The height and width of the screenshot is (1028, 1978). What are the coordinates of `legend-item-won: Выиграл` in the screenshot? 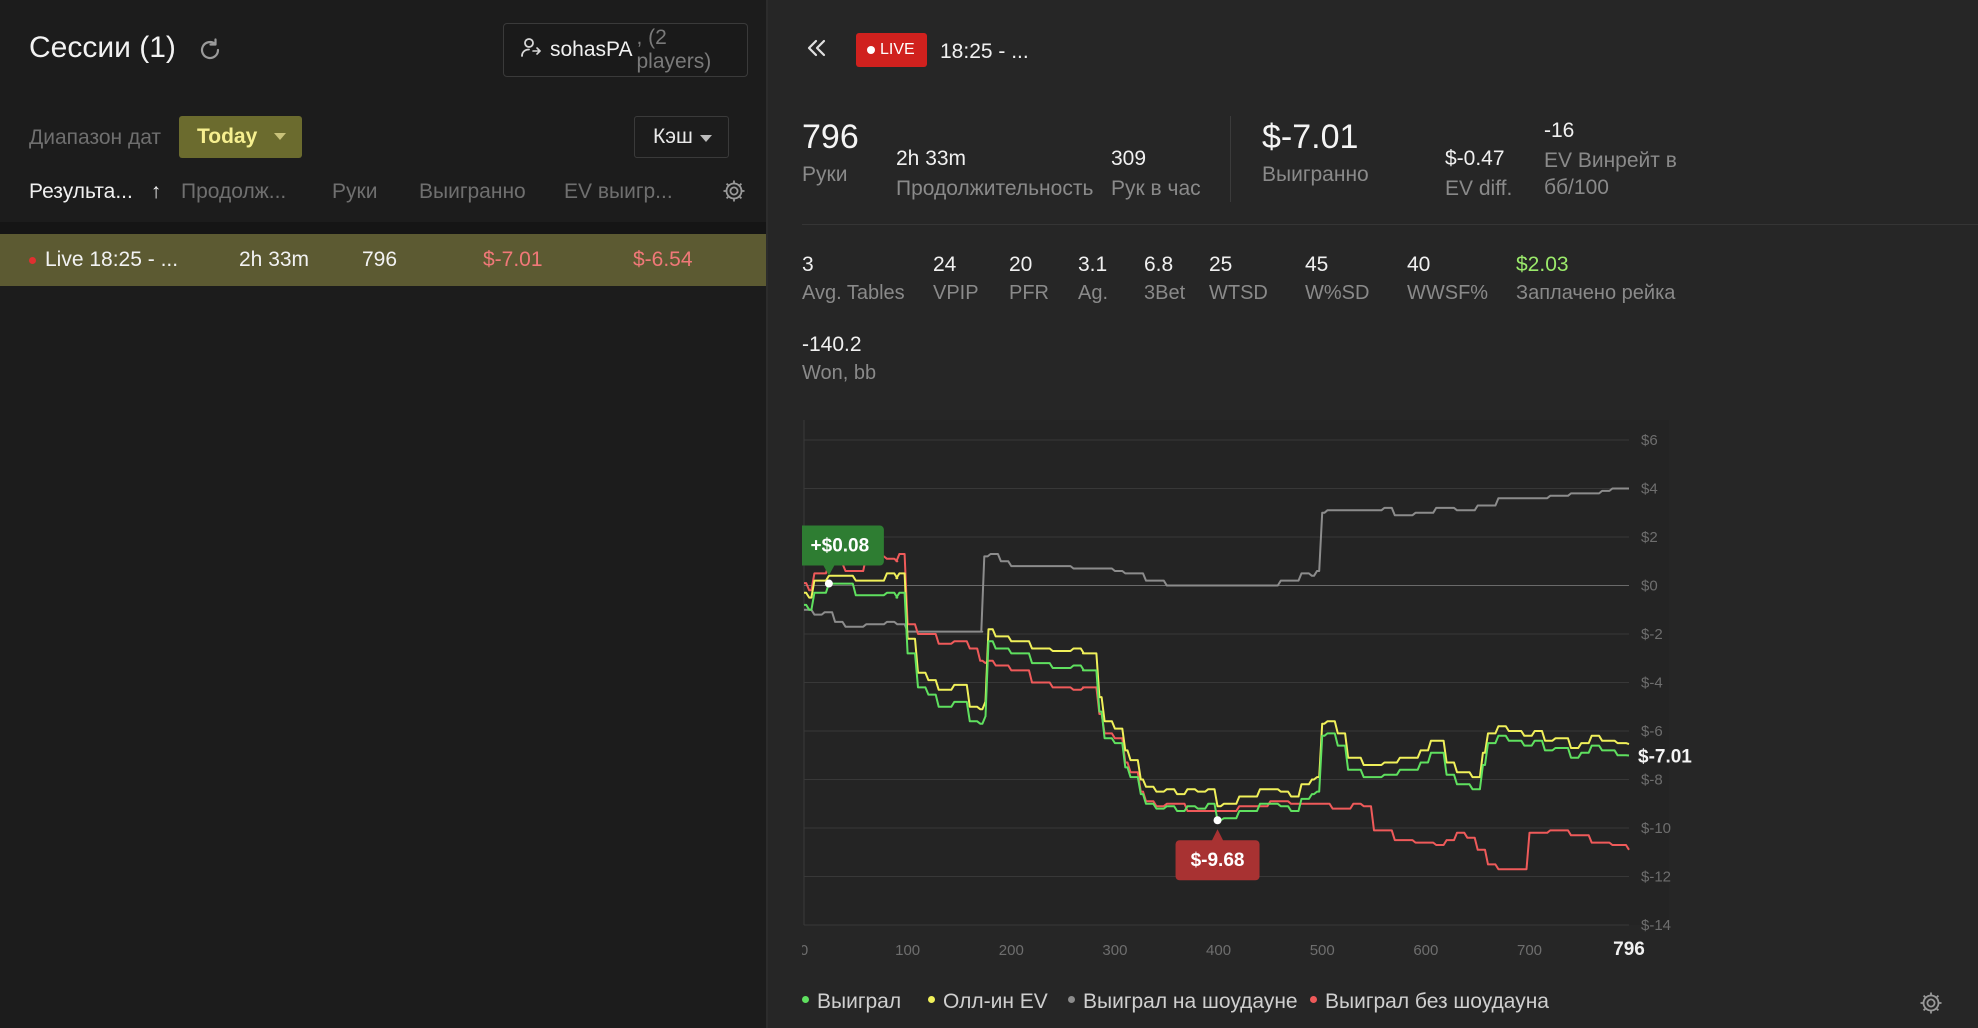 It's located at (851, 1002).